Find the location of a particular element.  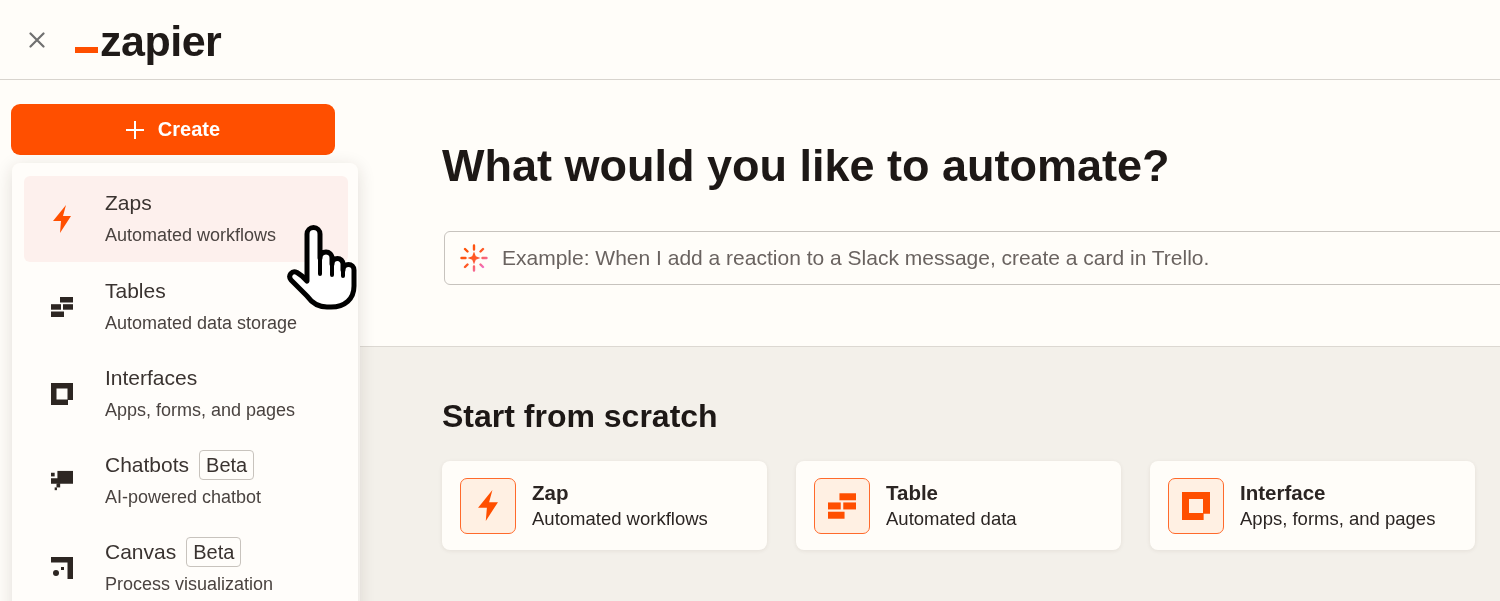

template-card: Table Automated data is located at coordinates (958, 505).